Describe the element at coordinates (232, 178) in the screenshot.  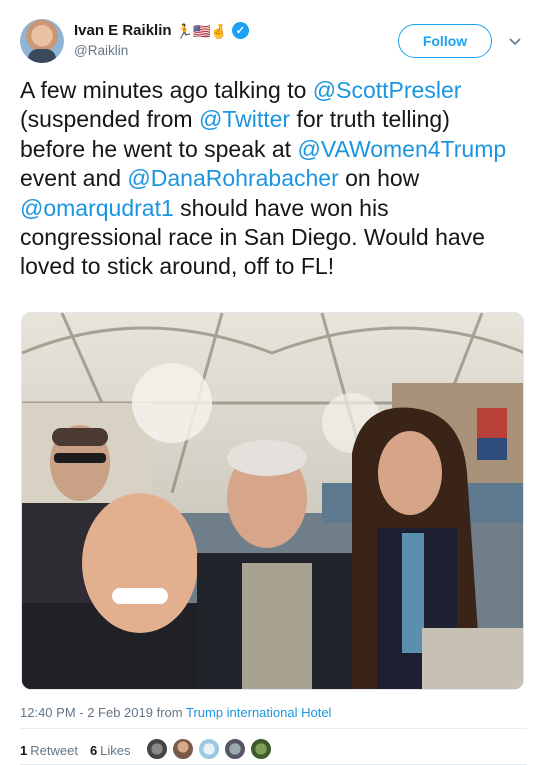
I see `mention-danarohrabacher: @DanaRohrabacher` at that location.